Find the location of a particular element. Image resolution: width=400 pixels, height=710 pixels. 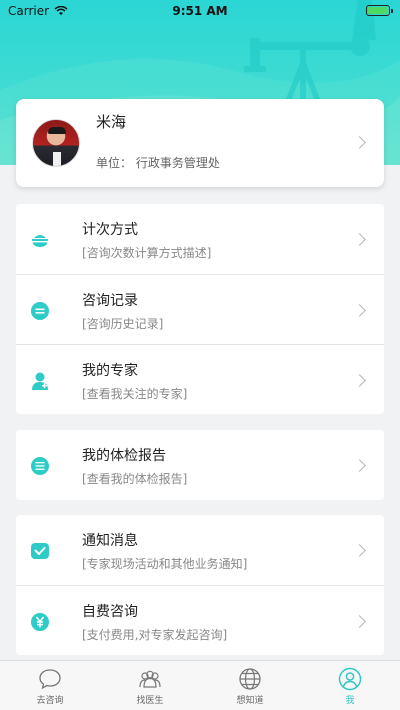

menu-item-medical-report: 我的体检报告 [查看我的体检报告] is located at coordinates (200, 465).